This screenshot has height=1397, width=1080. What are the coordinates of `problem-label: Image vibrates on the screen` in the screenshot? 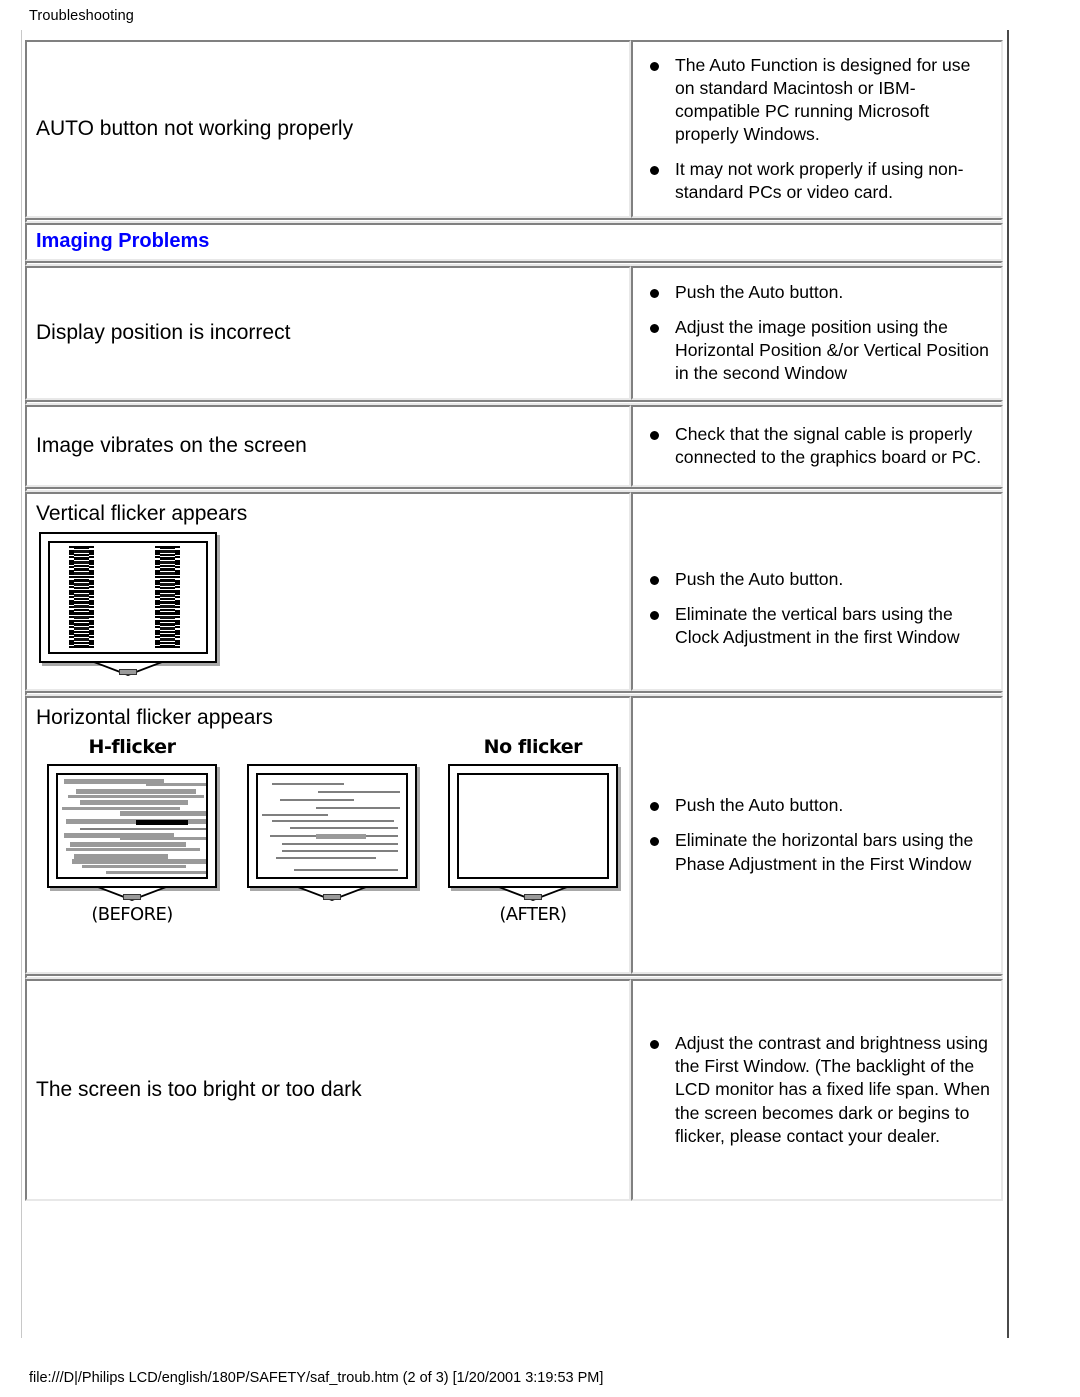 It's located at (171, 445).